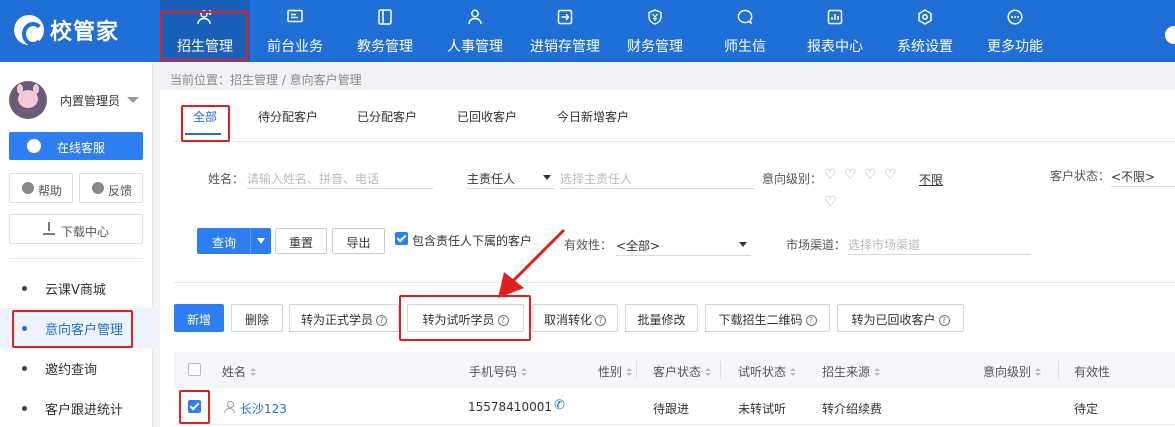 Image resolution: width=1175 pixels, height=427 pixels. What do you see at coordinates (835, 17) in the screenshot?
I see `report-chart-icon` at bounding box center [835, 17].